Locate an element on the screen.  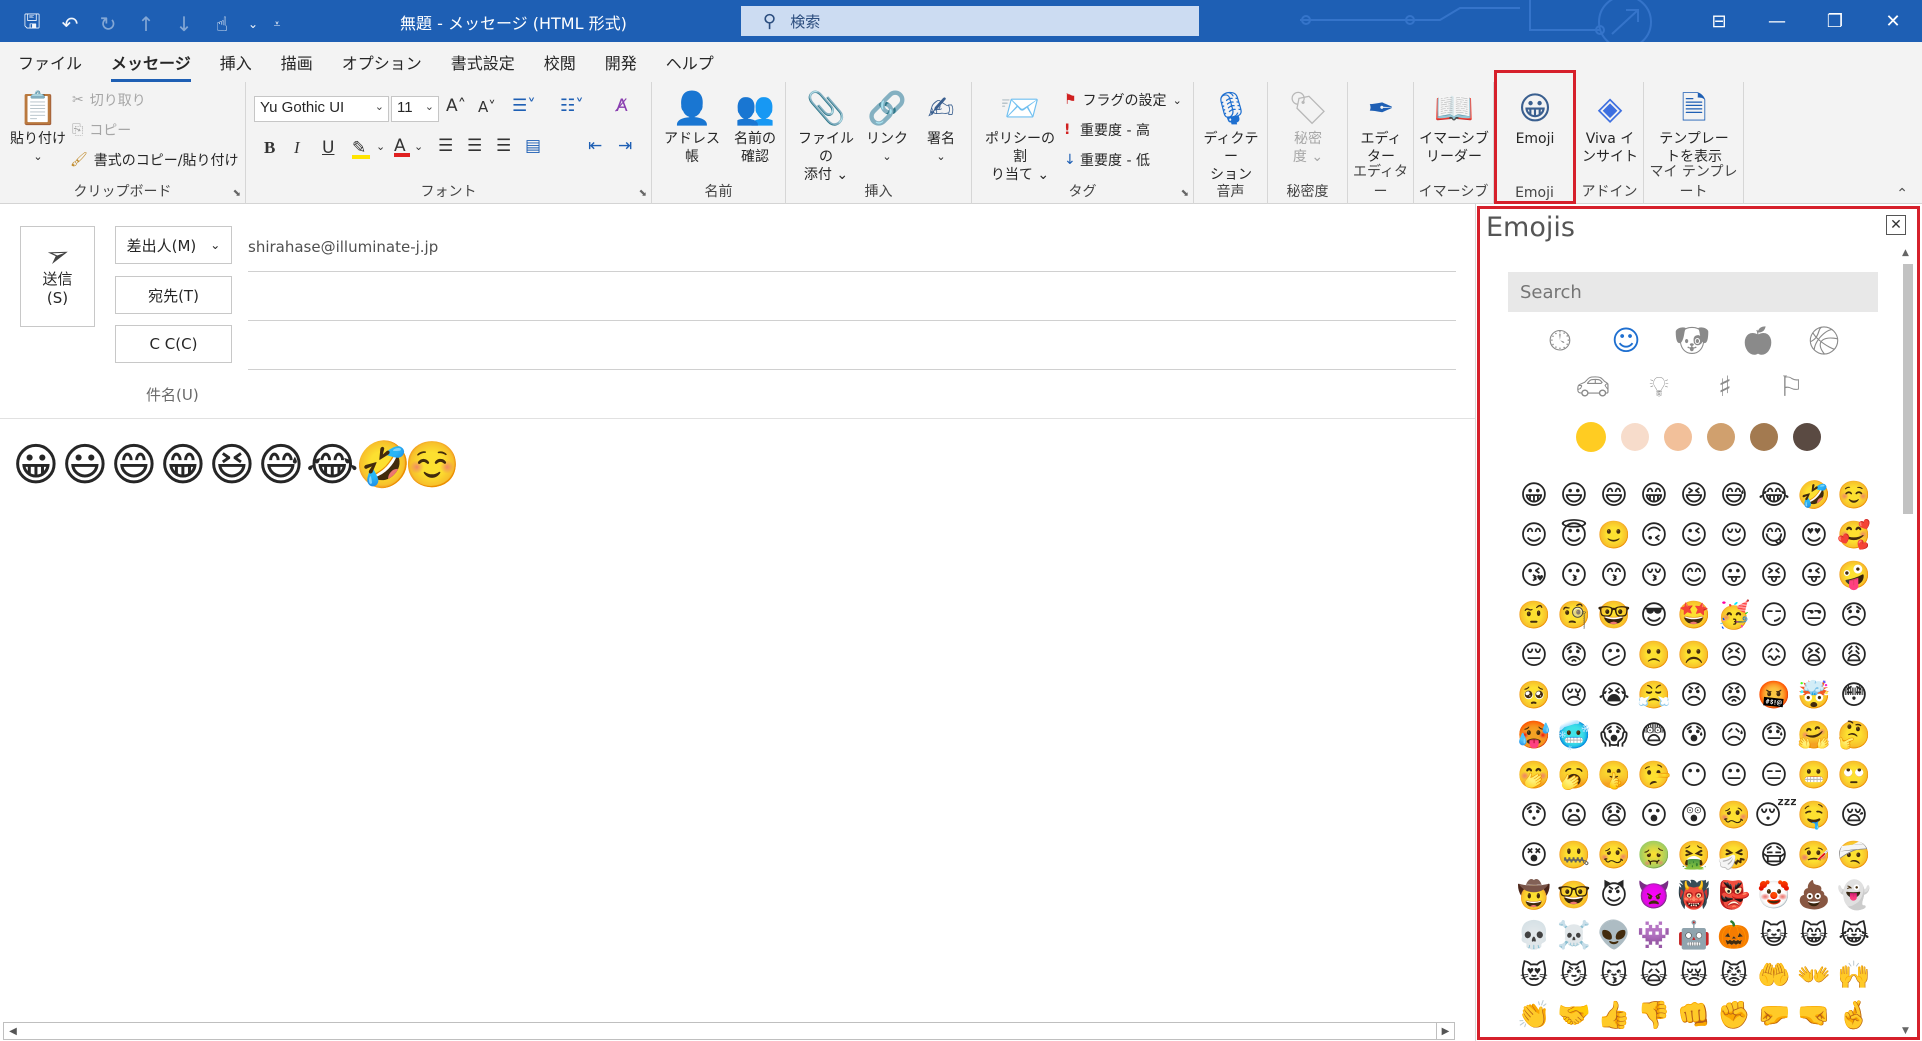
emoji-item: 😊 is located at coordinates (1534, 536).